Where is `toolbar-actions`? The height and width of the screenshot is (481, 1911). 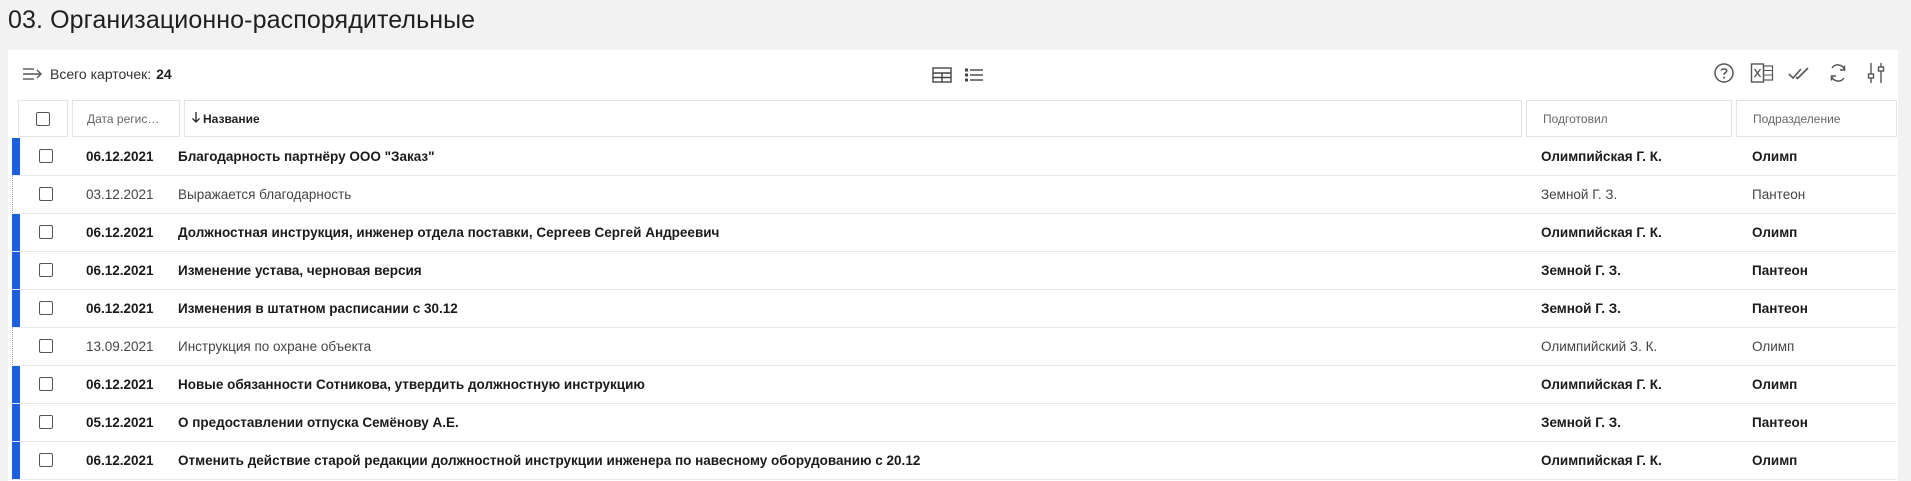 toolbar-actions is located at coordinates (1800, 73).